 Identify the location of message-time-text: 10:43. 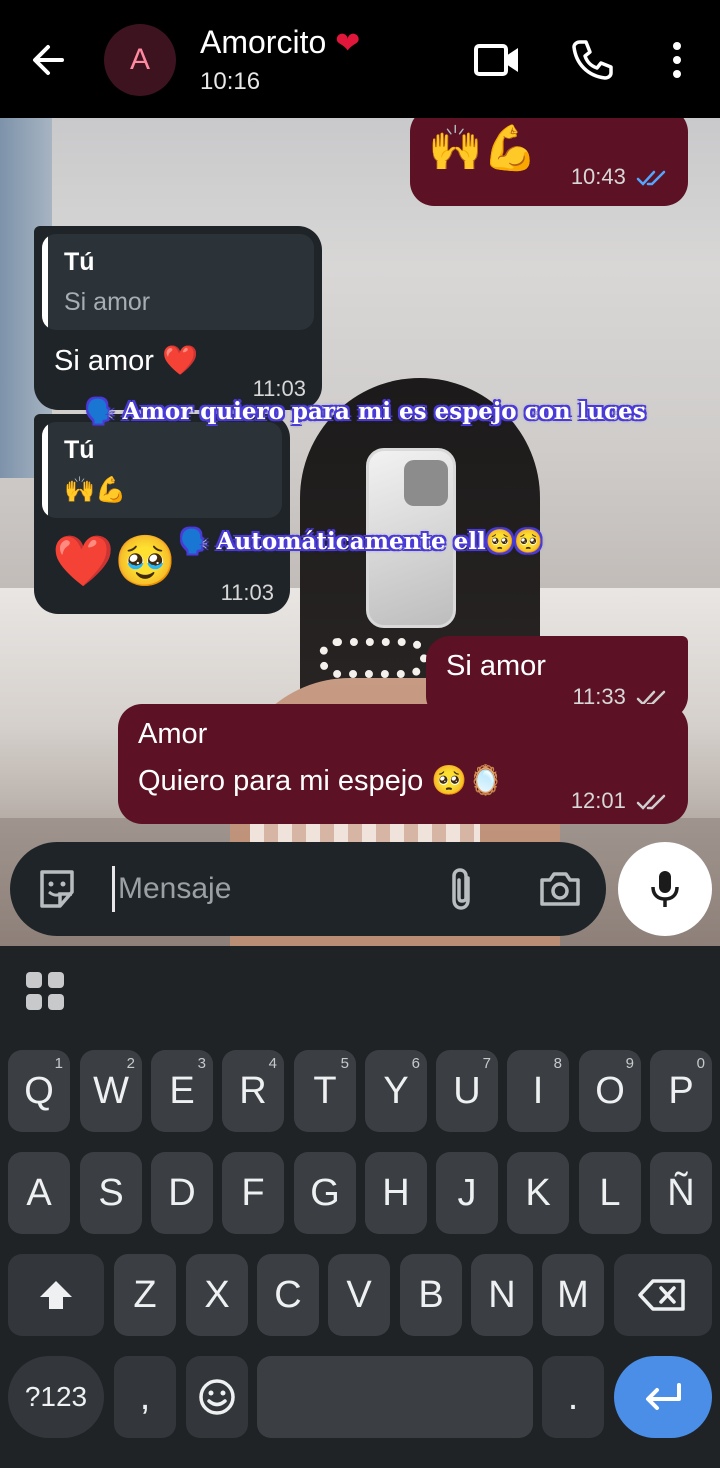
(598, 176).